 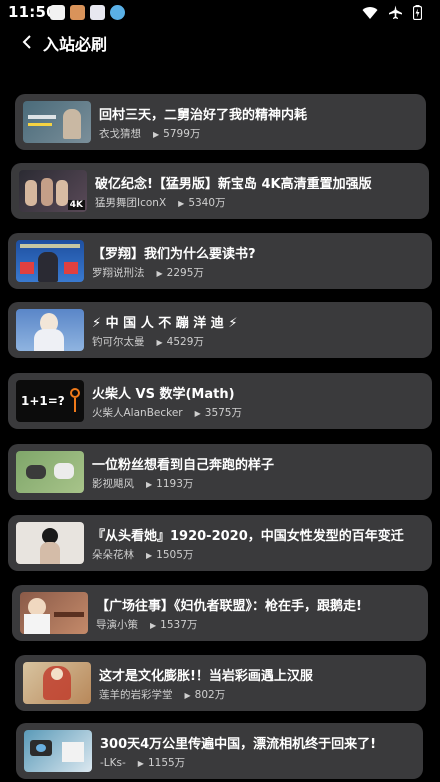 What do you see at coordinates (118, 342) in the screenshot?
I see `video-author: 钓可尔太曼` at bounding box center [118, 342].